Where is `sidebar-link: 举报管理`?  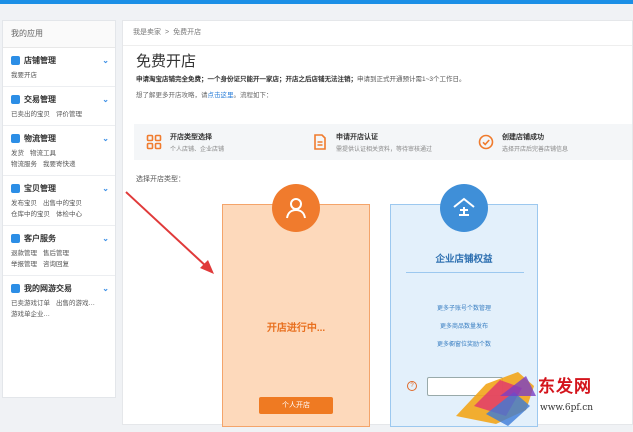
sidebar-link: 举报管理 is located at coordinates (24, 264).